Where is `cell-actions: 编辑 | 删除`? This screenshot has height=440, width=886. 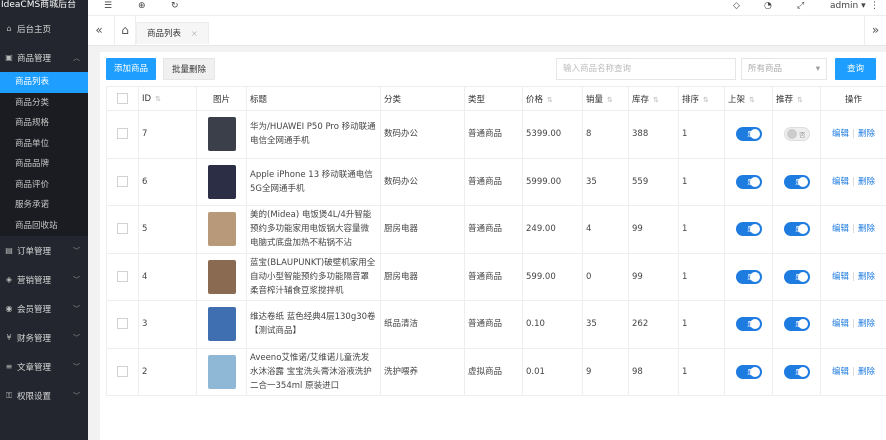 cell-actions: 编辑 | 删除 is located at coordinates (853, 181).